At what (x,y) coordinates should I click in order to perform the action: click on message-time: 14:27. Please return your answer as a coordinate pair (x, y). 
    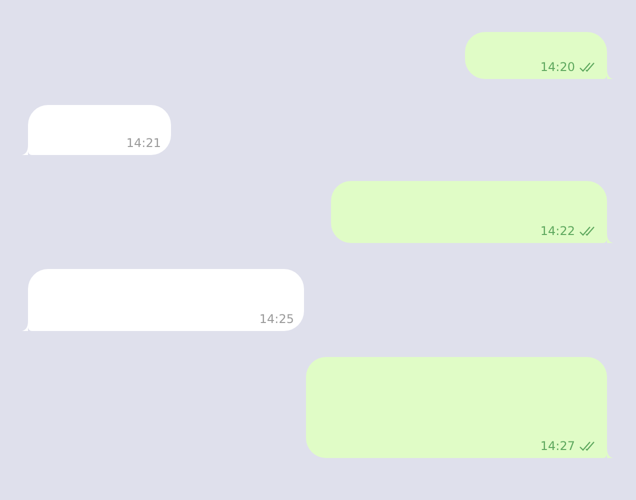
    Looking at the image, I should click on (557, 446).